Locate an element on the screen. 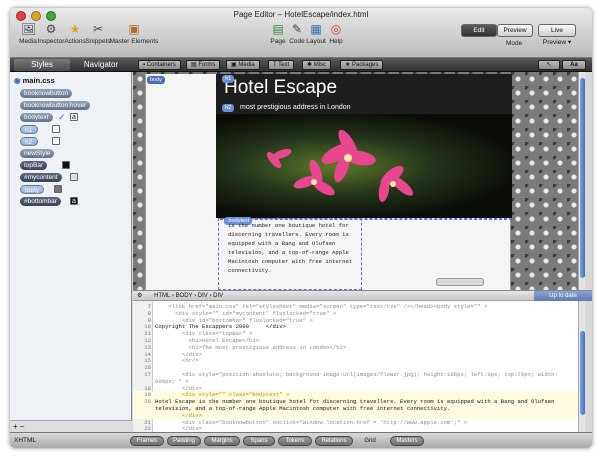  checkmark-icon: ✓ is located at coordinates (62, 117).